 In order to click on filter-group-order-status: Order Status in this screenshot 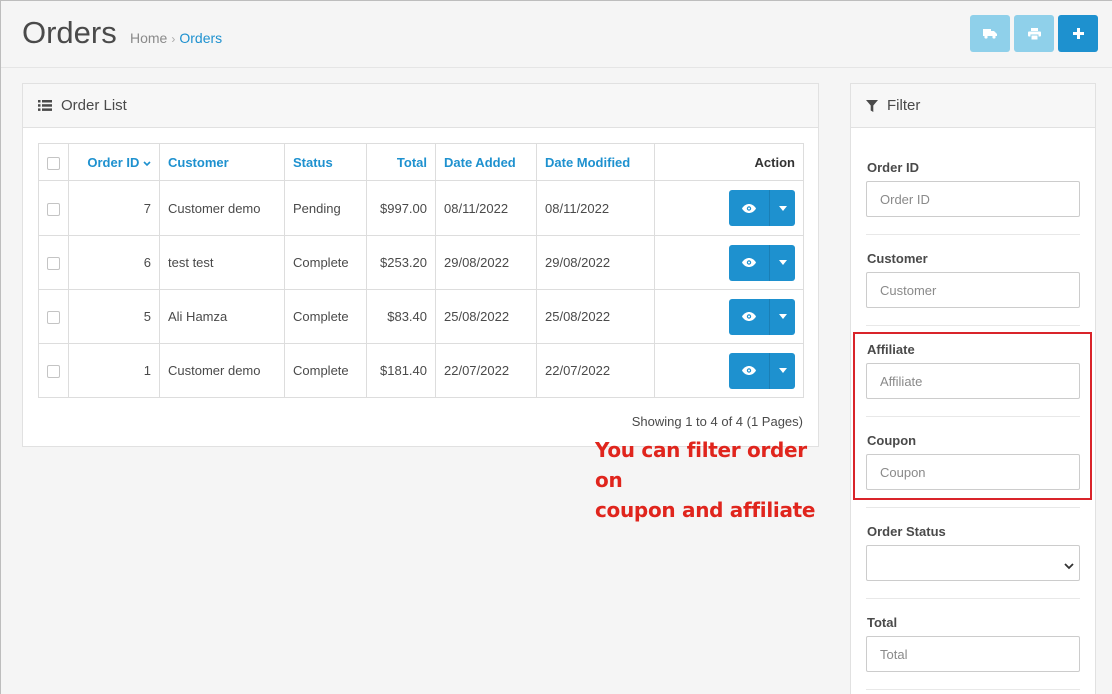, I will do `click(973, 553)`.